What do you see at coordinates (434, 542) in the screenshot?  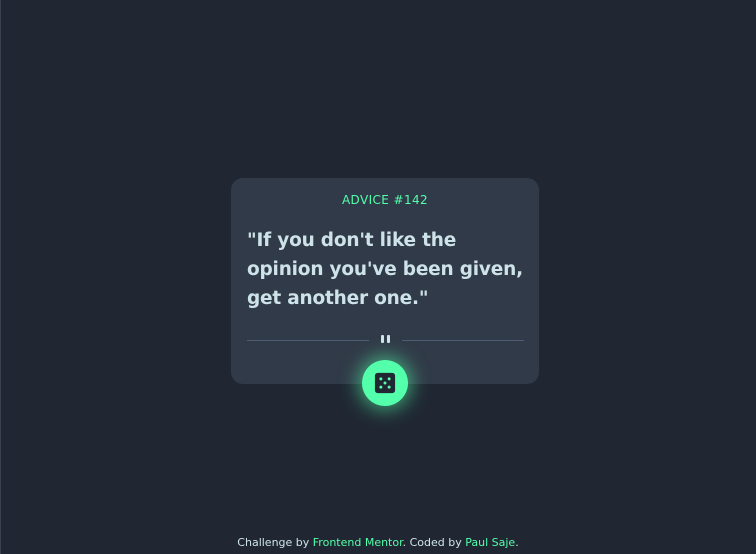 I see `footer-middle: . Coded by` at bounding box center [434, 542].